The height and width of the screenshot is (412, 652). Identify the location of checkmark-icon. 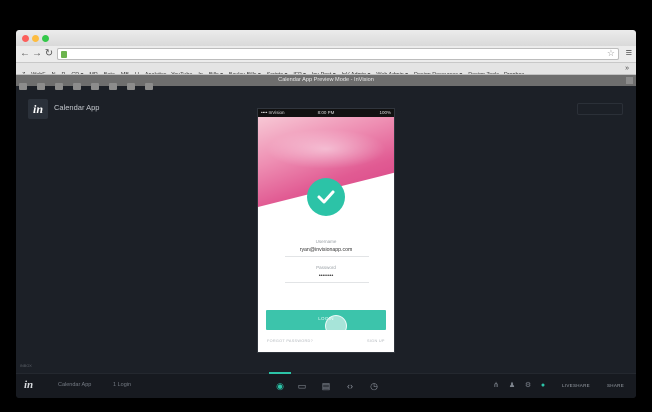
(326, 197).